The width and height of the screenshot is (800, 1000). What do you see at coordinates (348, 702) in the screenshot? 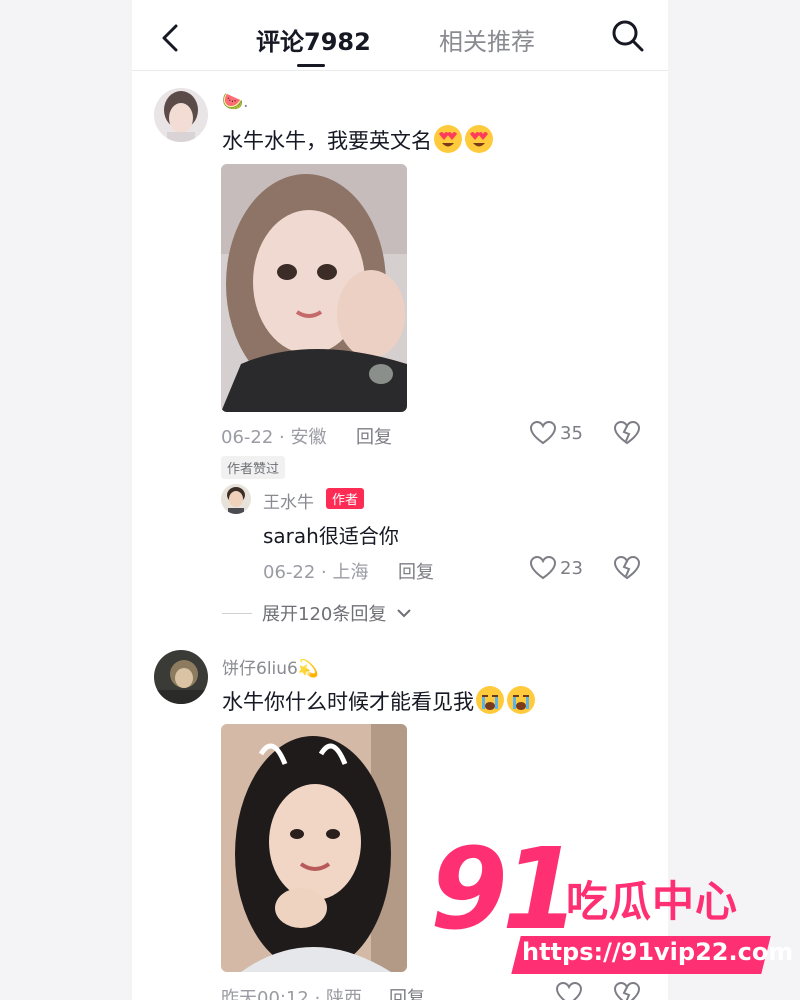
I see `comment-text-content: 水牛你什么时候才能看见我` at bounding box center [348, 702].